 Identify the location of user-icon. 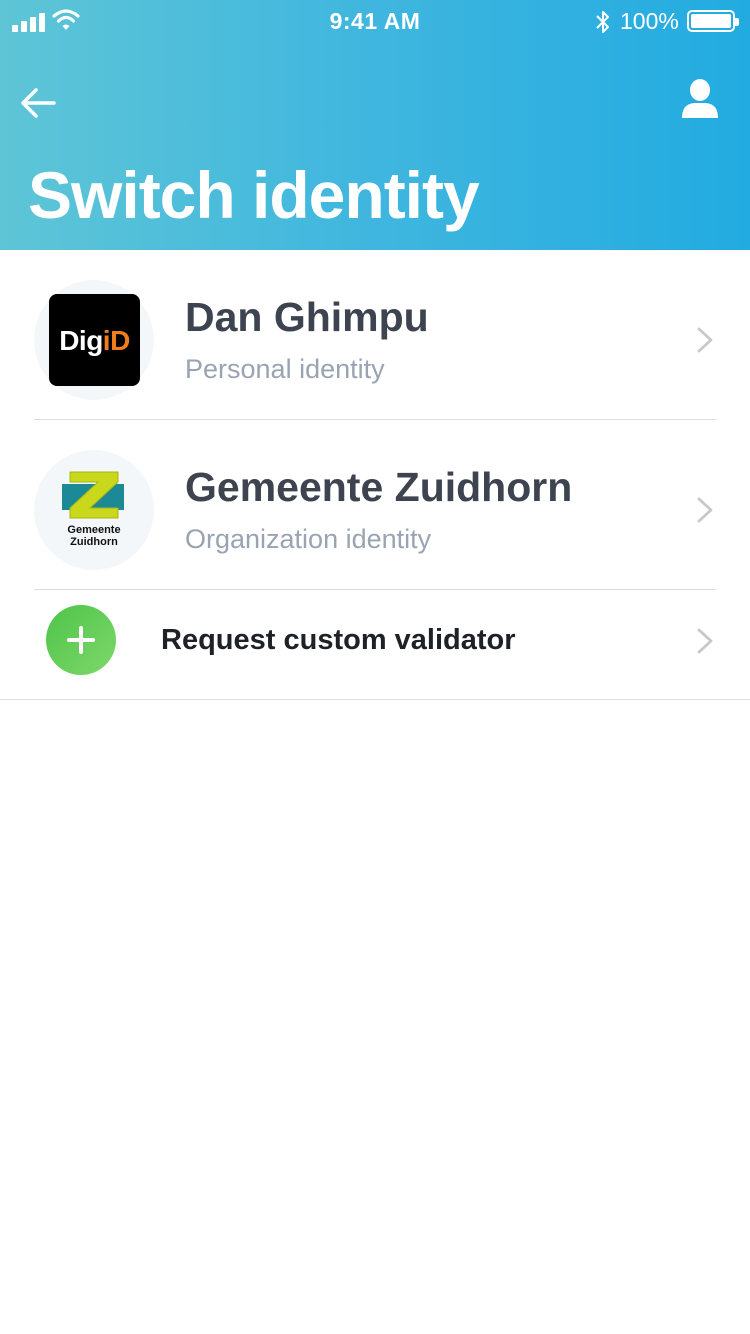
(700, 100).